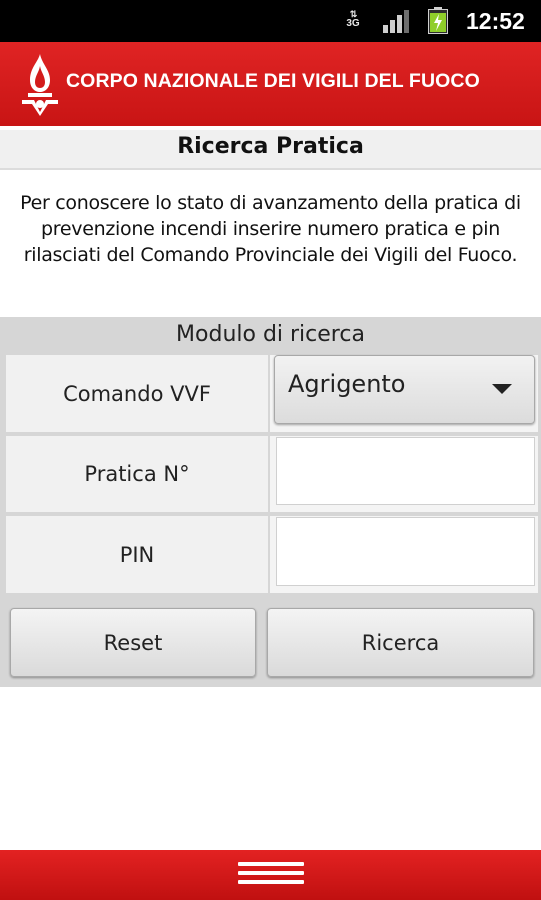  Describe the element at coordinates (270, 21) in the screenshot. I see `status-bar: ⇅ 3G 12:52` at that location.